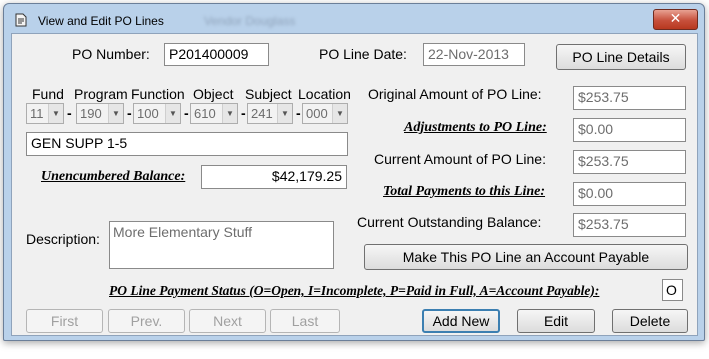 The image size is (709, 359). I want to click on window-title: View and Edit PO Lines, so click(101, 21).